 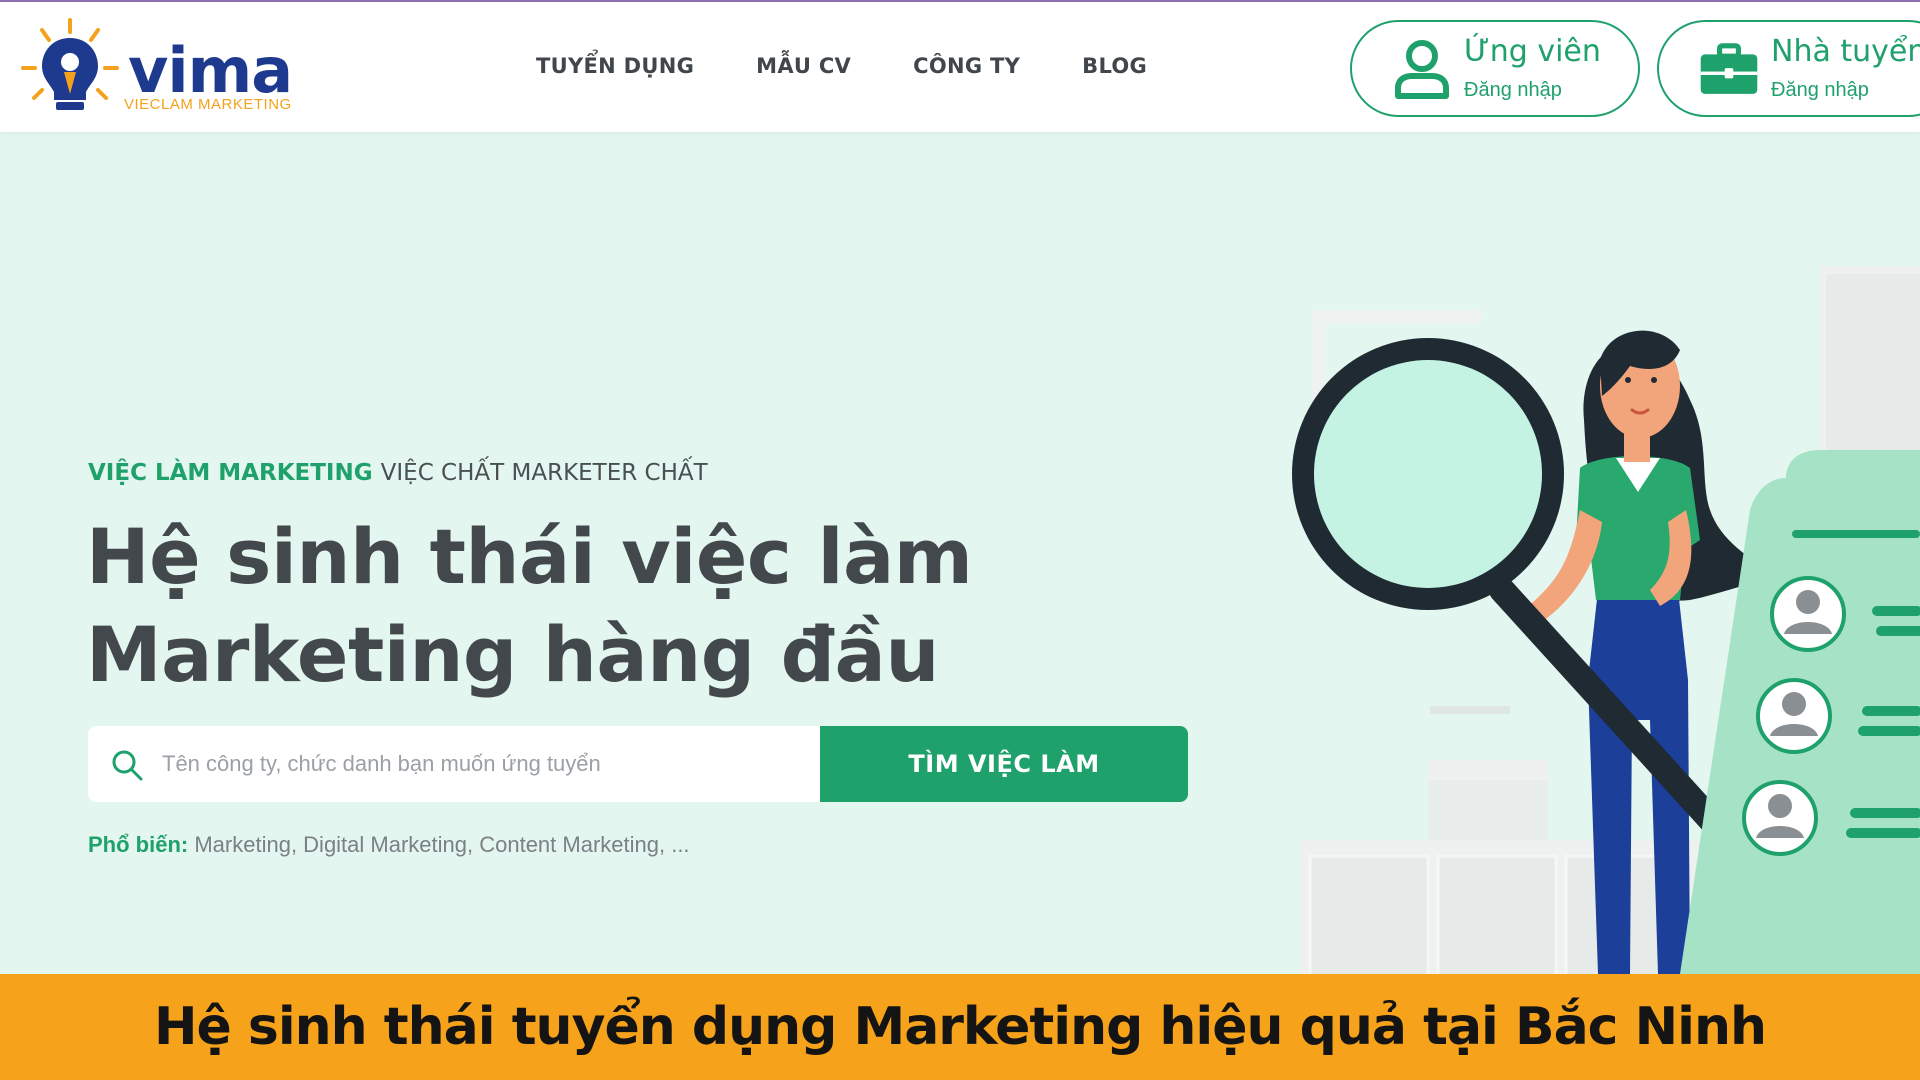 What do you see at coordinates (230, 473) in the screenshot?
I see `tagline-highlight: VIỆC LÀM MARKETING` at bounding box center [230, 473].